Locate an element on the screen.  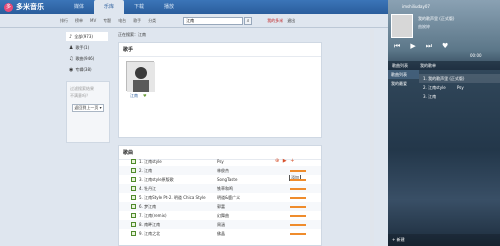
playlist-sidebar: 歌曲列表 我的最爱 is located at coordinates (403, 79).